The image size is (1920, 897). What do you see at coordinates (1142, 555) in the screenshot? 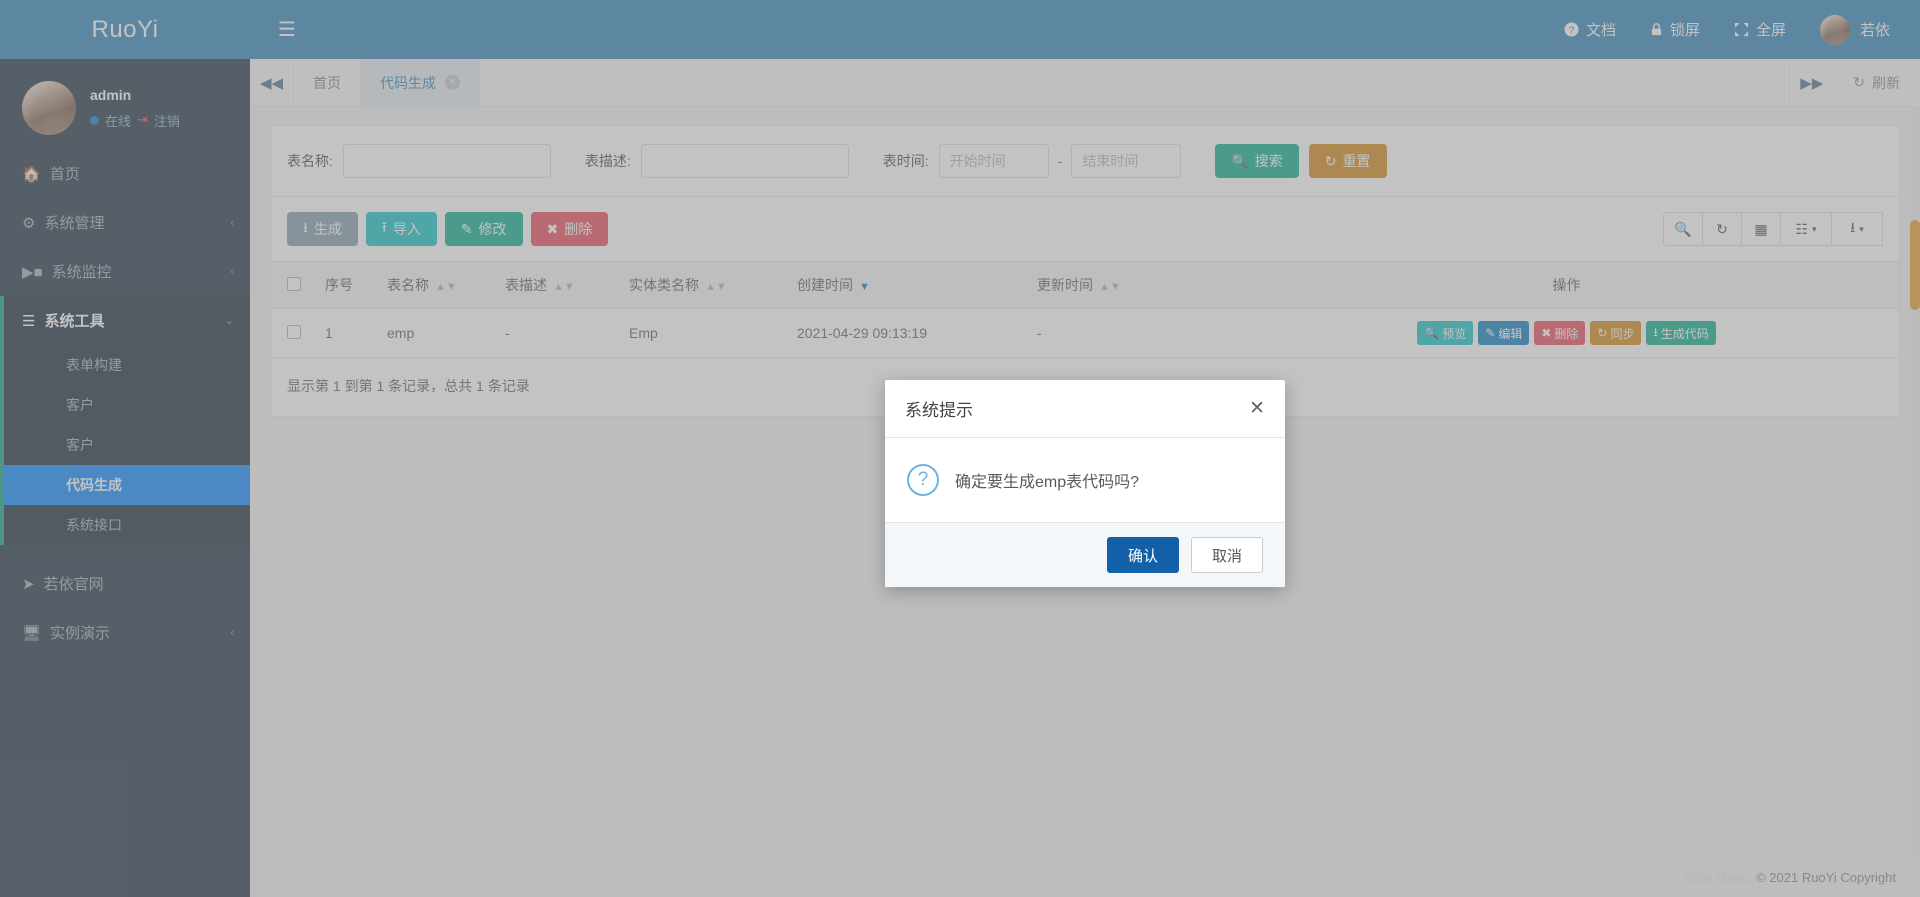
I see `modal-confirm-button: 确认` at bounding box center [1142, 555].